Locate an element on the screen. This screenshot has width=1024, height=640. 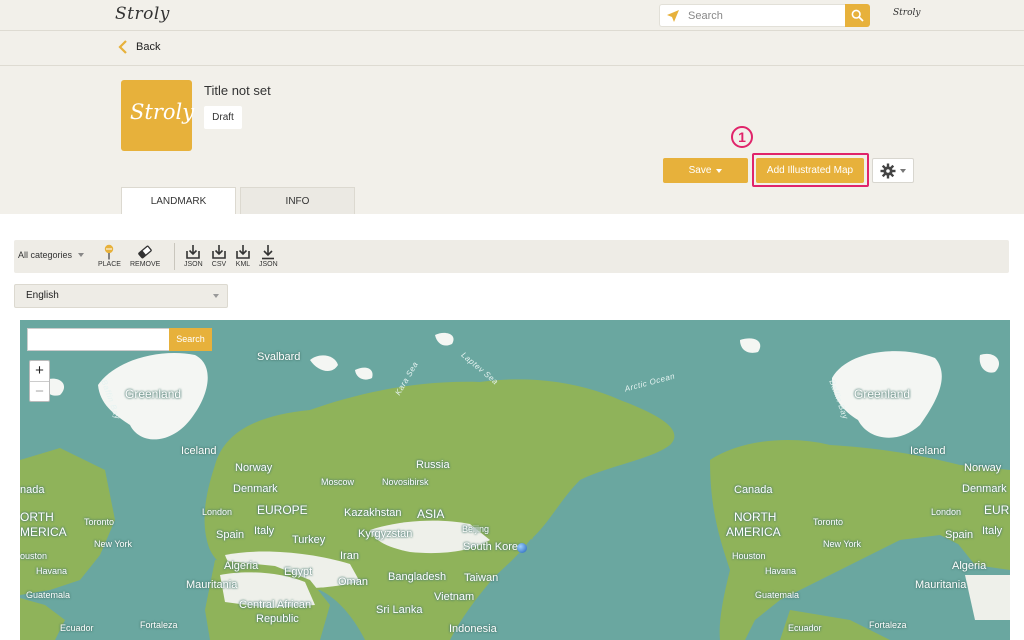
chevron-left-icon is located at coordinates (122, 47).